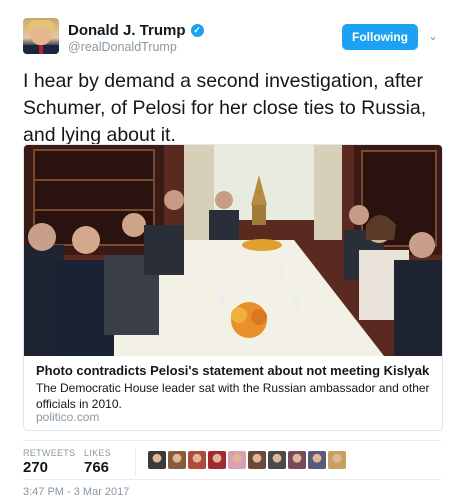 The width and height of the screenshot is (466, 503). What do you see at coordinates (76, 492) in the screenshot?
I see `tweet-timestamp: 3:47 PM - 3 Mar 2017` at bounding box center [76, 492].